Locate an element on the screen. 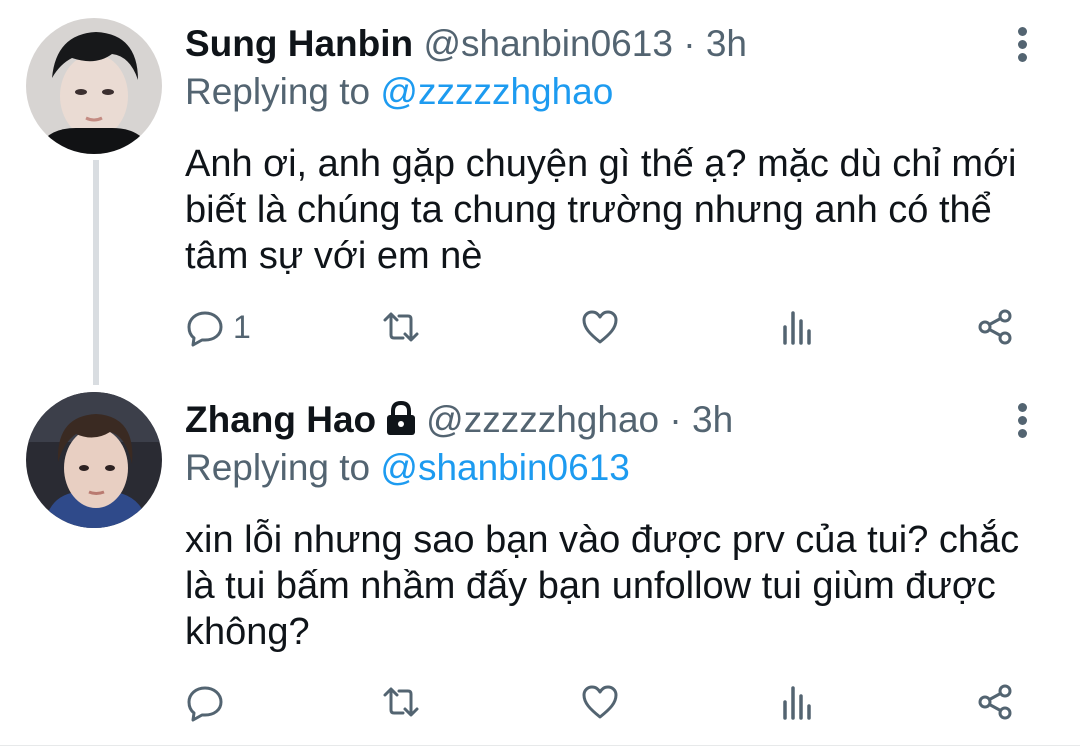 Image resolution: width=1080 pixels, height=748 pixels. tweet-actions is located at coordinates (605, 702).